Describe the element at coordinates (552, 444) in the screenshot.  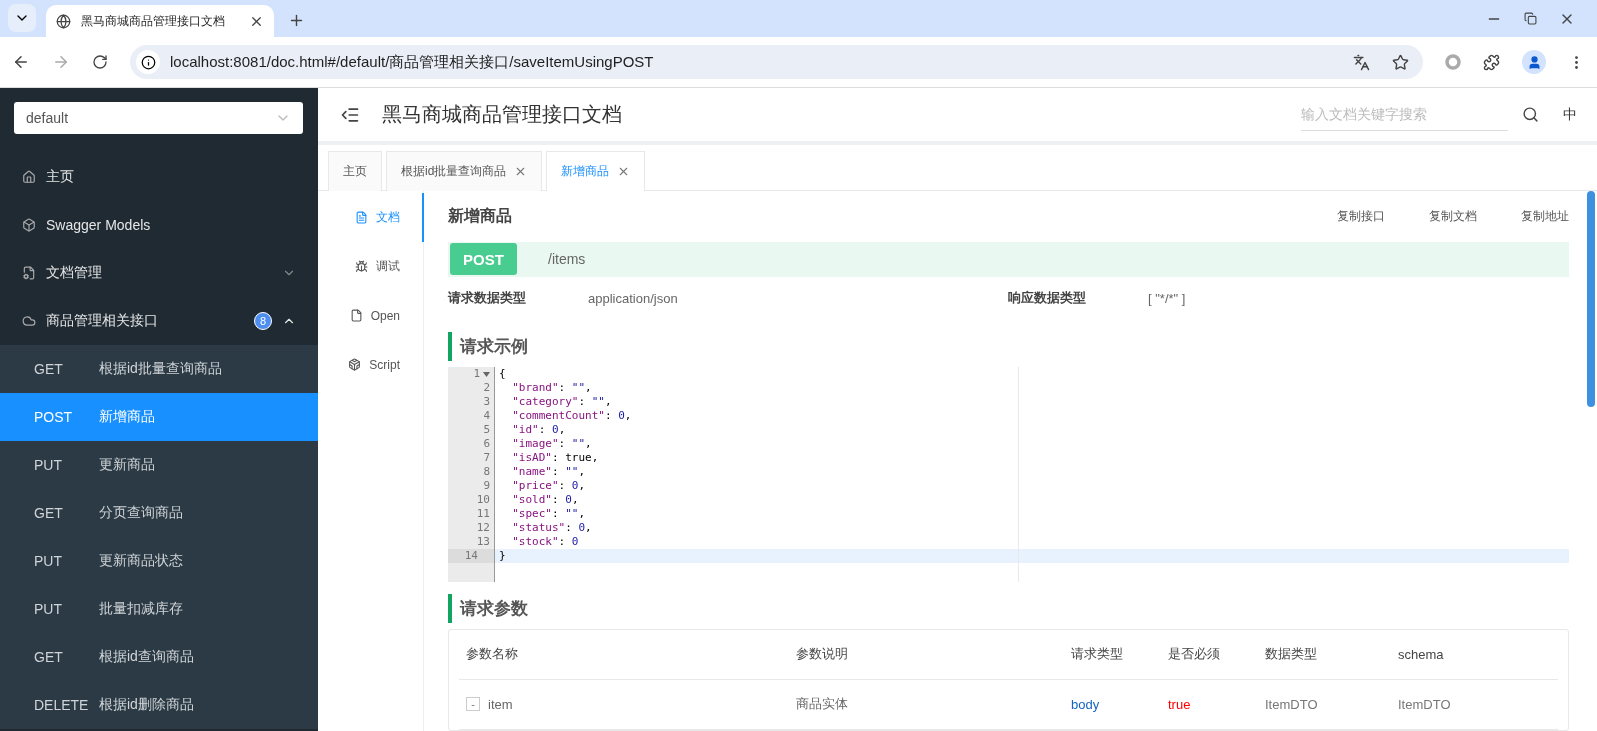
I see `code-line: "image": "",` at that location.